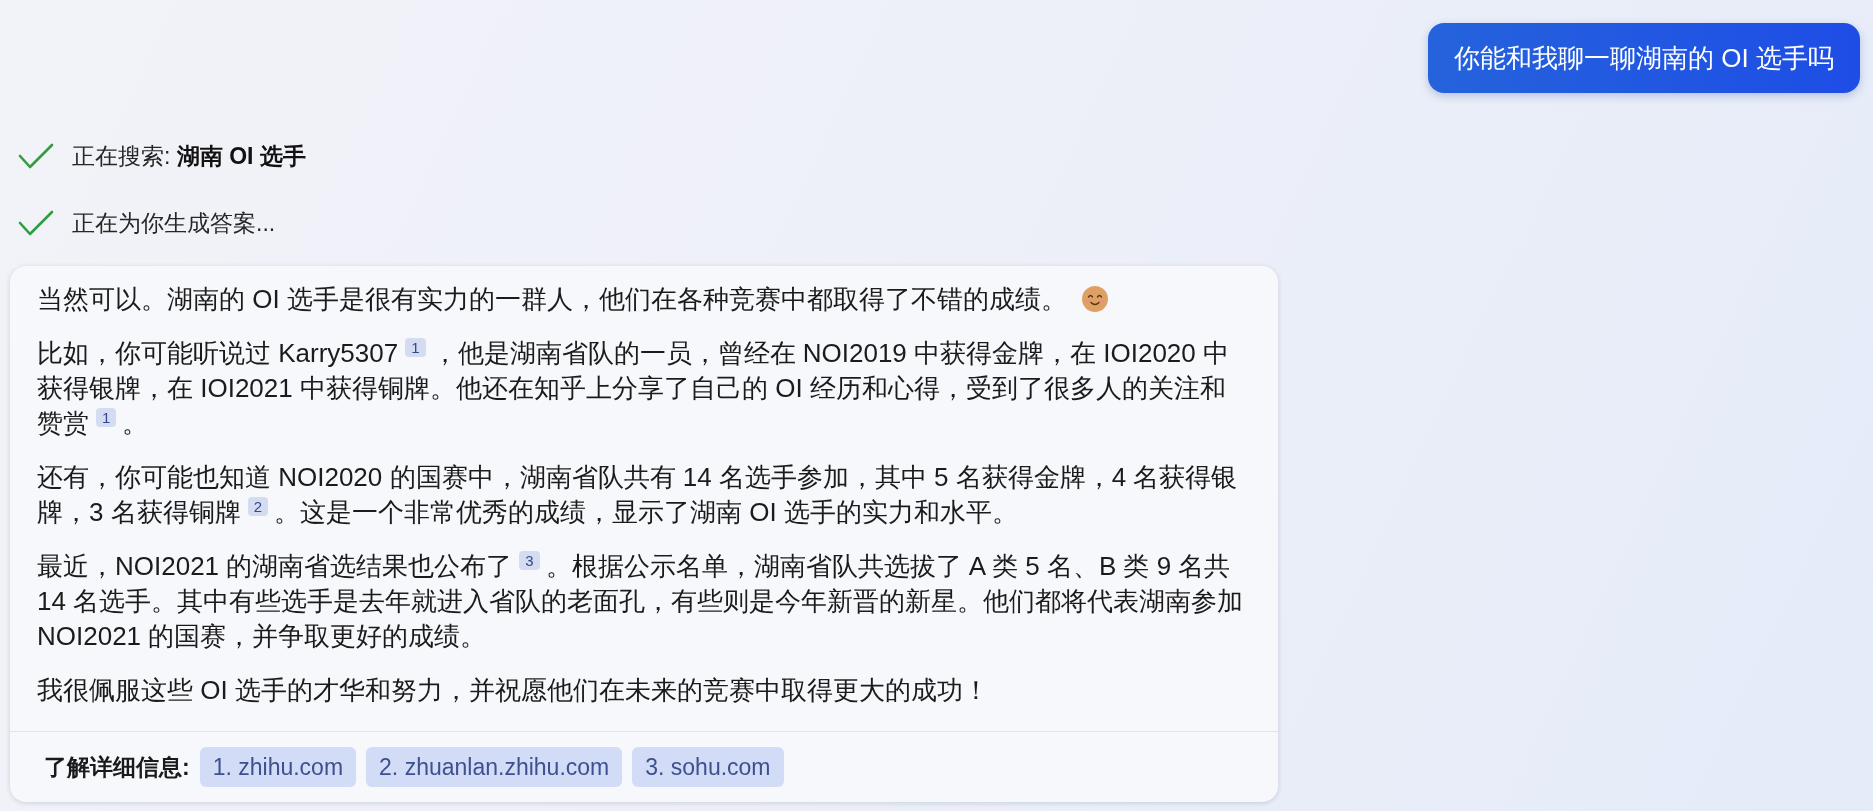  What do you see at coordinates (278, 767) in the screenshot?
I see `source-link: 1. zhihu.com` at bounding box center [278, 767].